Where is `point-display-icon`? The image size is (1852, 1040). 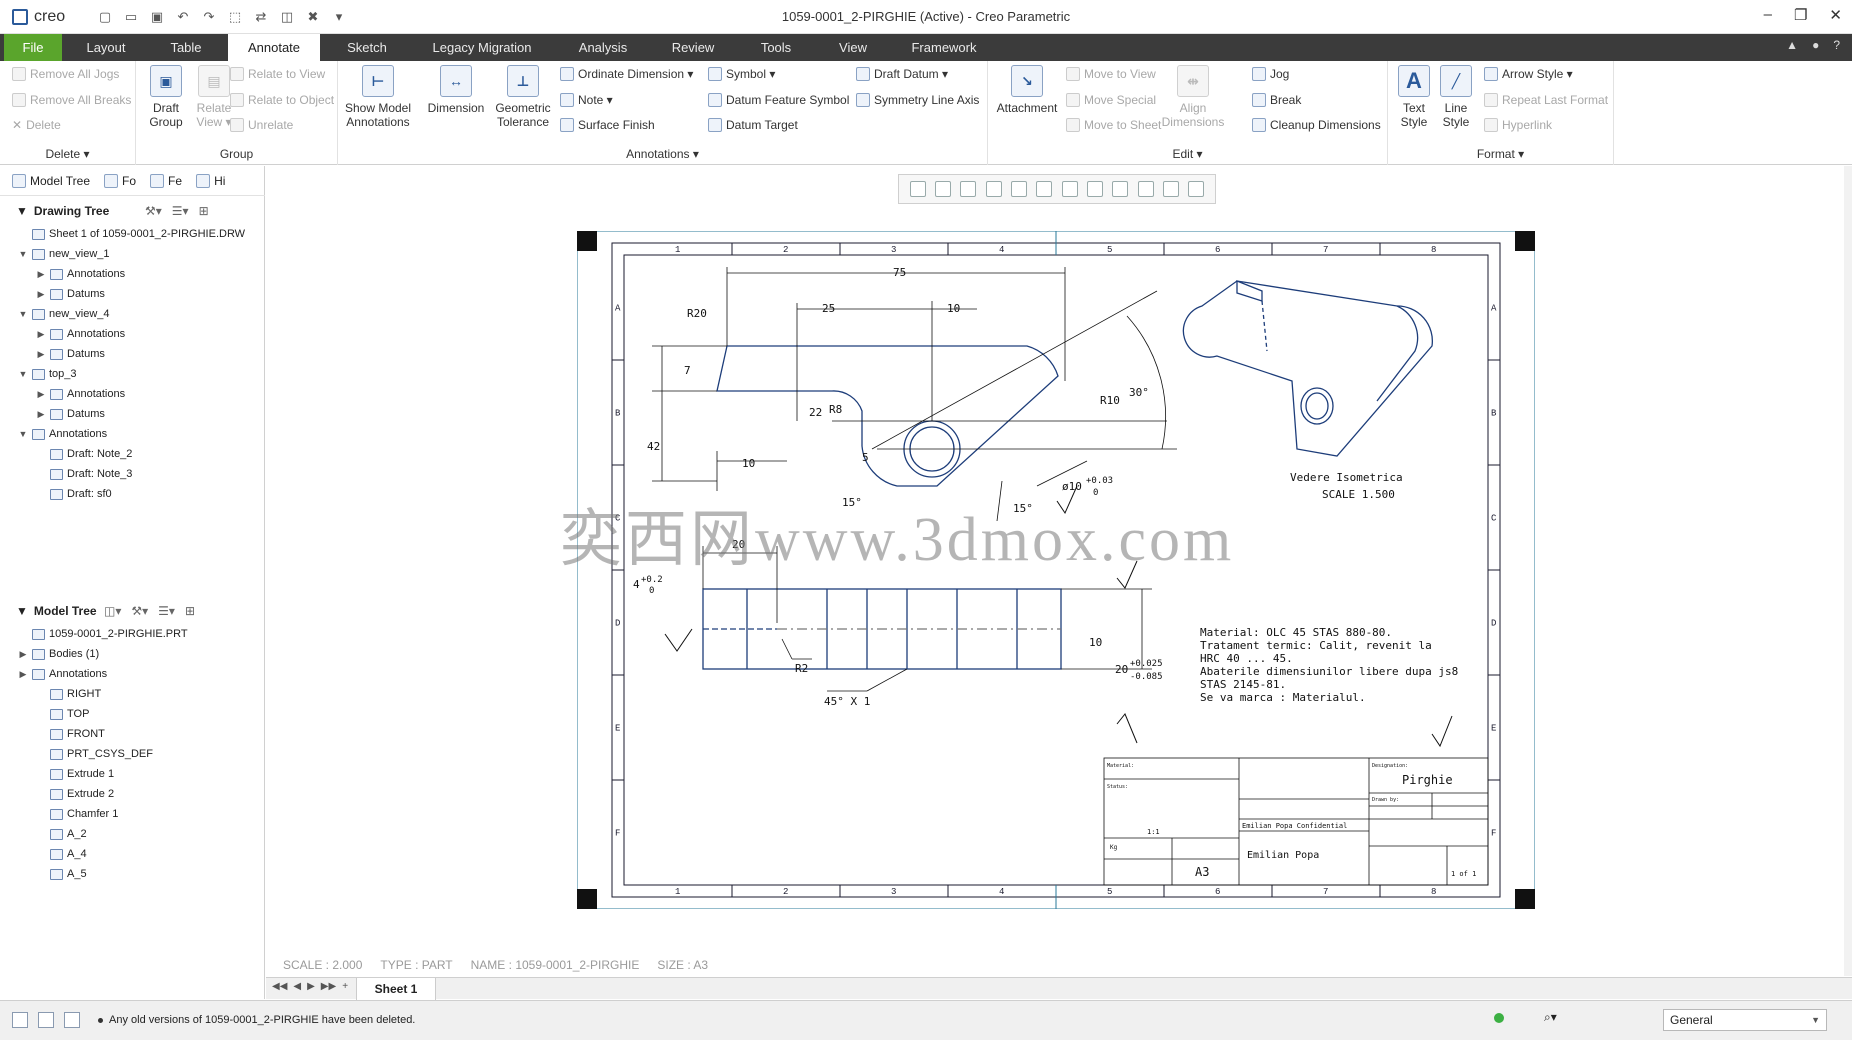
point-display-icon is located at coordinates (1170, 189).